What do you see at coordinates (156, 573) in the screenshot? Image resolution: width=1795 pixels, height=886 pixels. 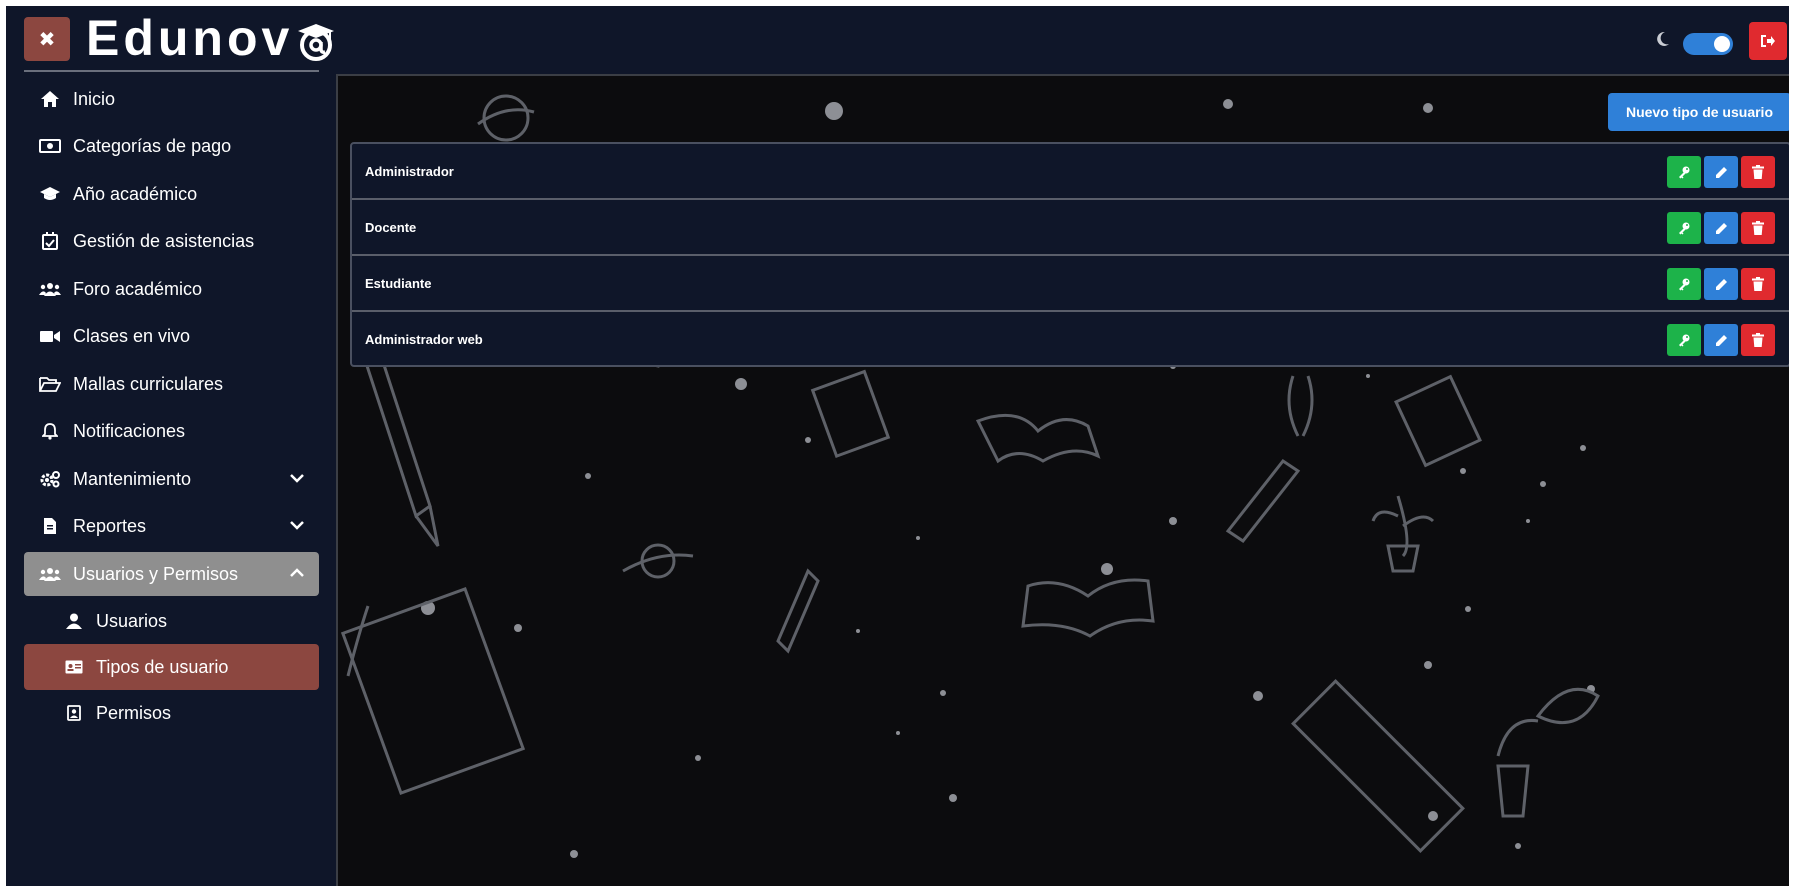 I see `sidebar-item-label: Usuarios y Permisos` at bounding box center [156, 573].